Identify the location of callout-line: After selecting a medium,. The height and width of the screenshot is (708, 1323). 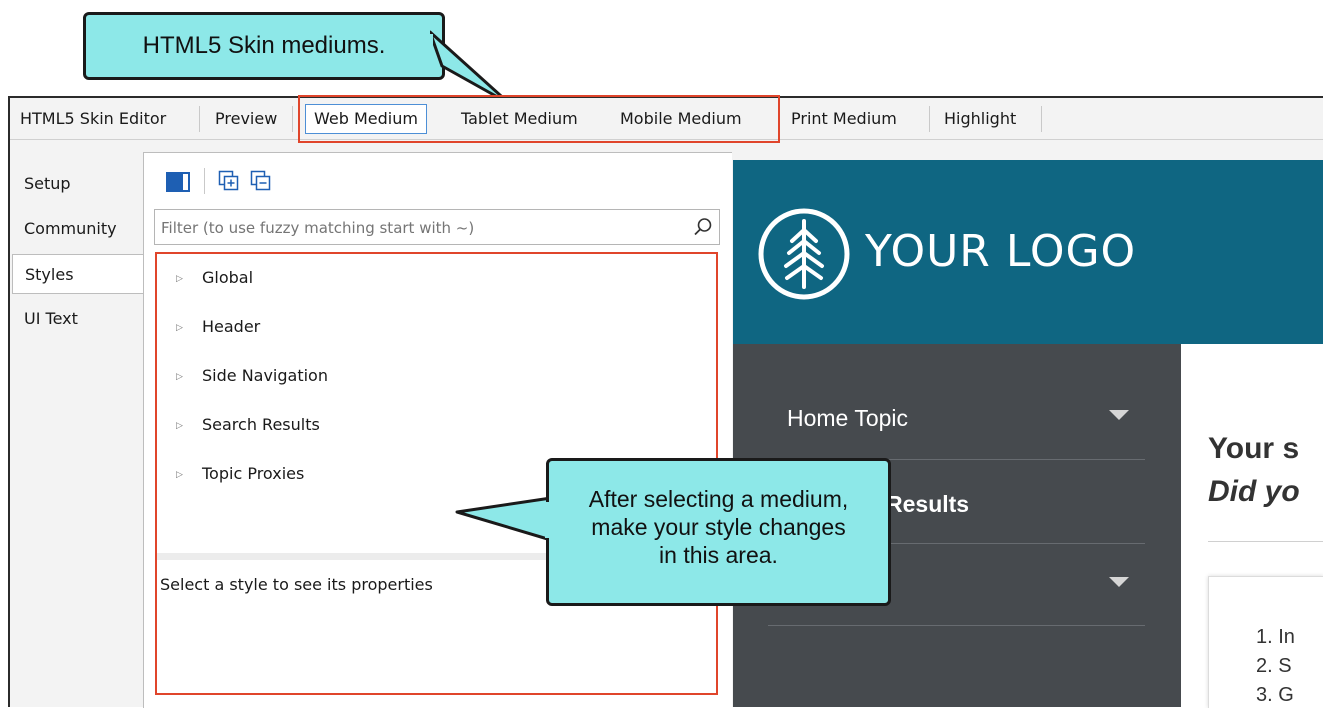
(718, 499).